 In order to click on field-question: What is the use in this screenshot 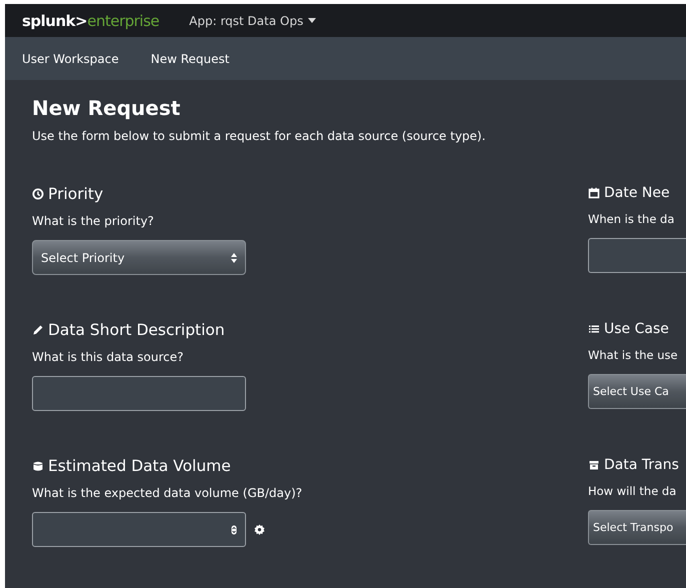, I will do `click(633, 355)`.